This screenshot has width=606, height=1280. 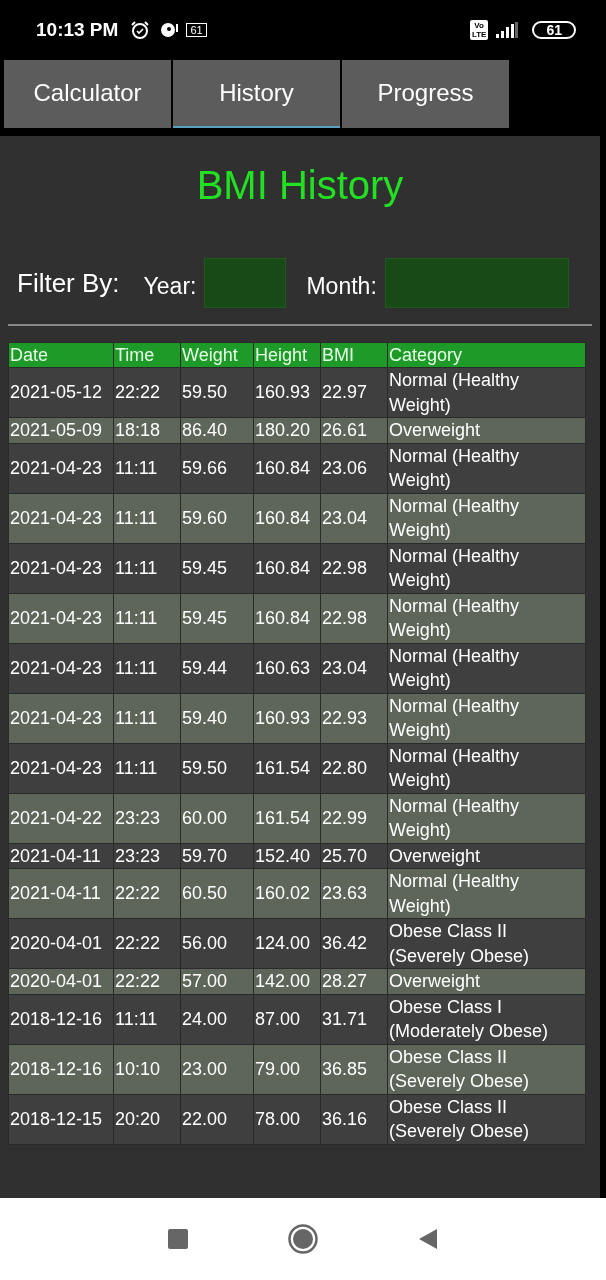 I want to click on status-time: 10:13 PM, so click(x=77, y=30).